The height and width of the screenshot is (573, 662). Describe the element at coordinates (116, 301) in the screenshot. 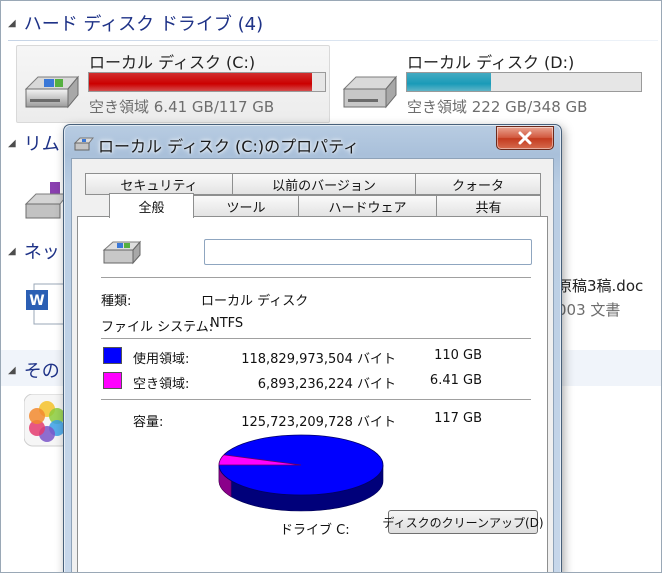

I see `type-label: 種類:` at that location.